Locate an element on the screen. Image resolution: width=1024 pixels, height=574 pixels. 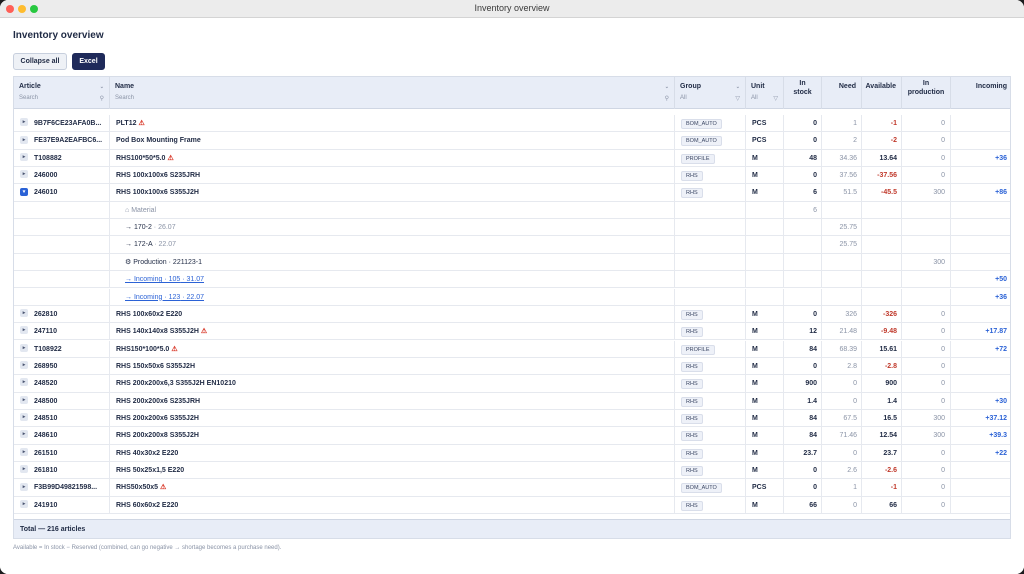
column-name: Name ⌄ Search ⚲ is located at coordinates (392, 93).